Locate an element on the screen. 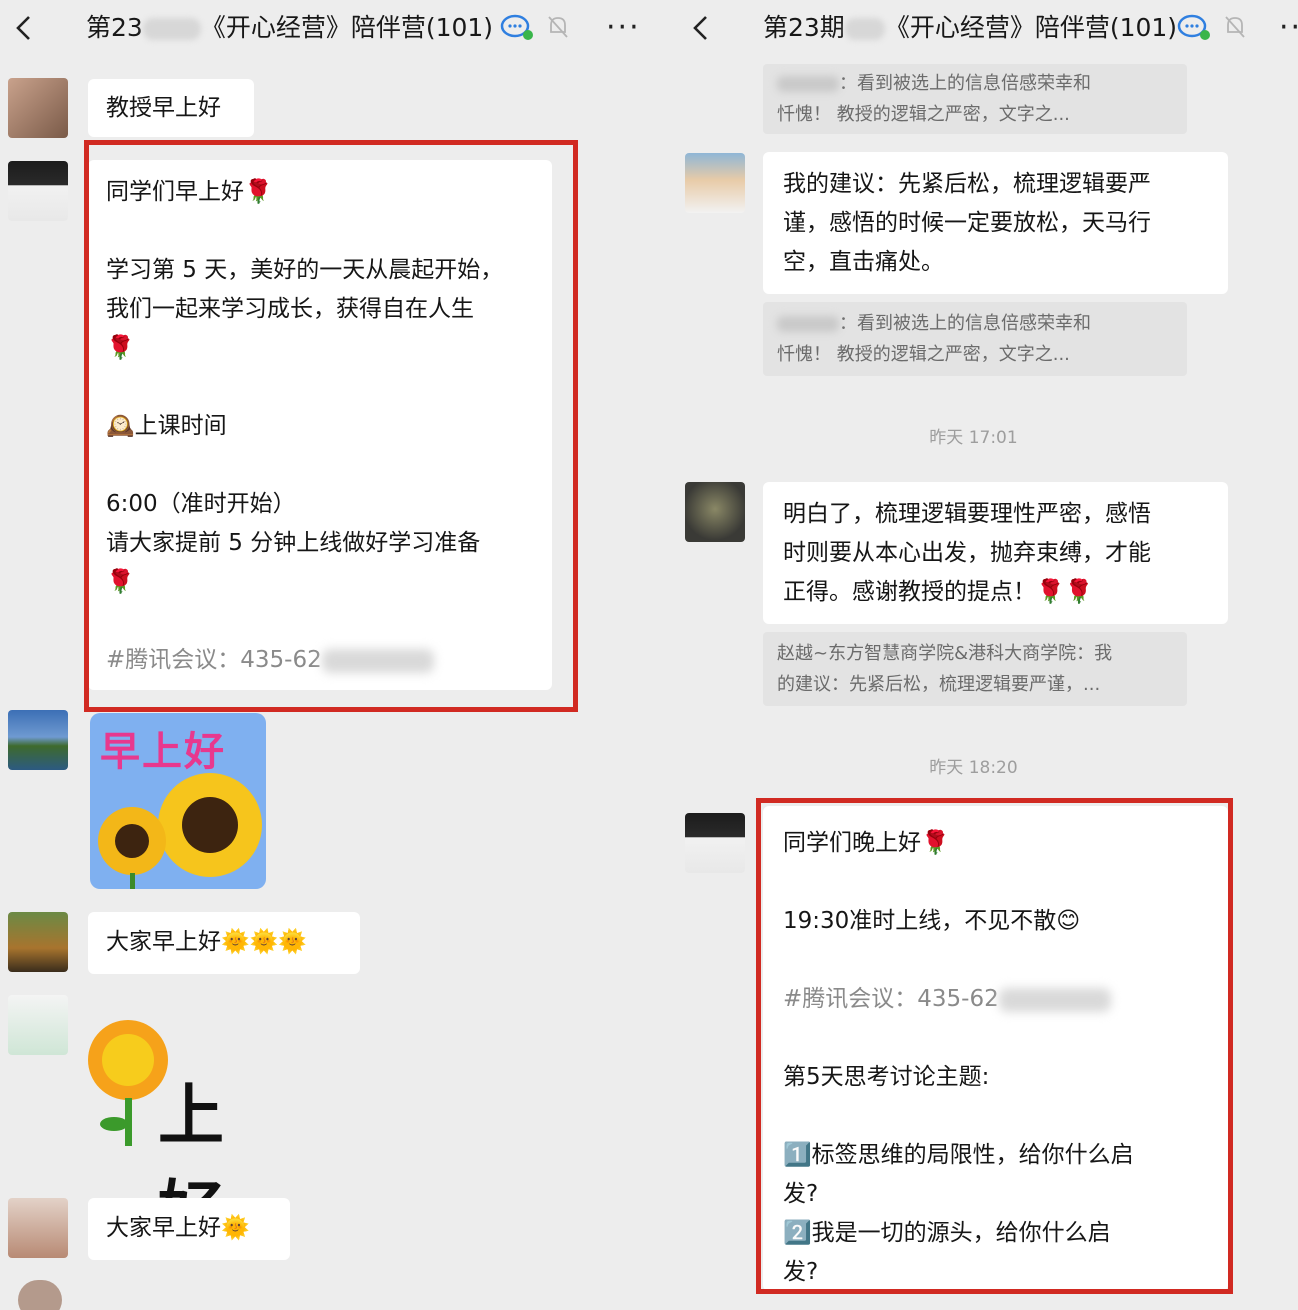 This screenshot has height=1310, width=1298. chat-header: 第23期《开心经营》陪伴营(101) ·· is located at coordinates (973, 28).